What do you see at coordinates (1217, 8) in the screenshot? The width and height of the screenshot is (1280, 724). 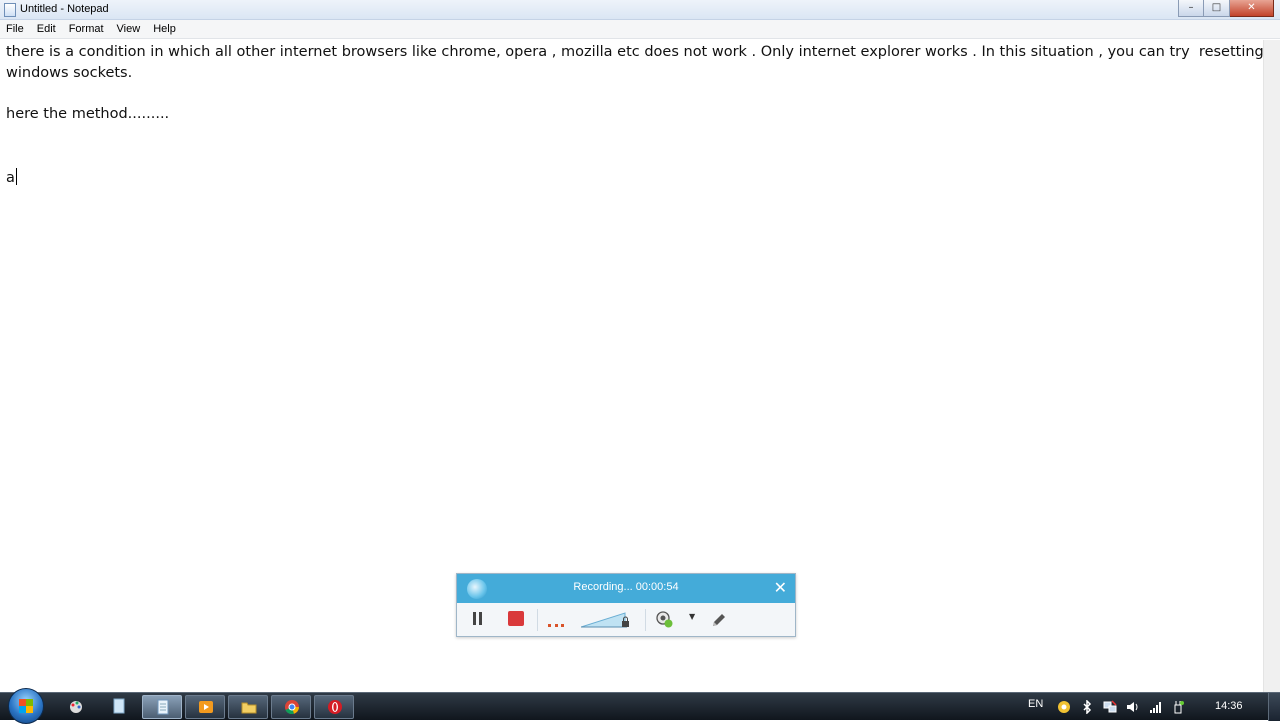 I see `maximize-button: □` at bounding box center [1217, 8].